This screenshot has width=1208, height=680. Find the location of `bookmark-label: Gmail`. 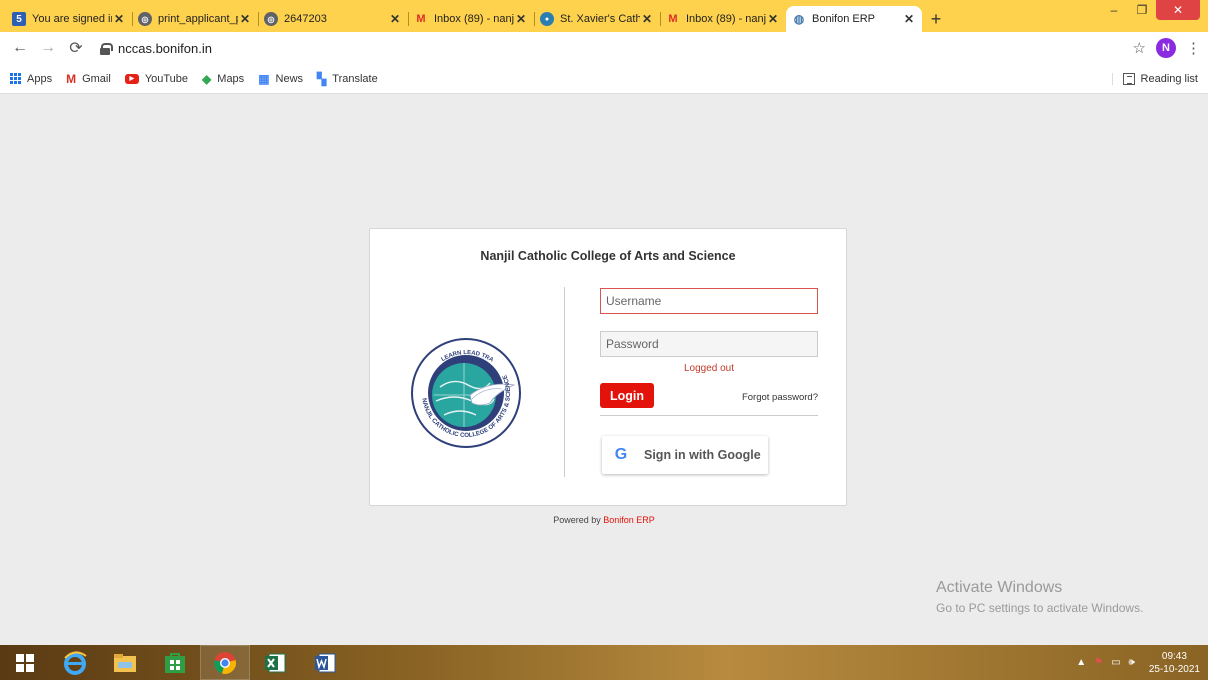

bookmark-label: Gmail is located at coordinates (96, 78).